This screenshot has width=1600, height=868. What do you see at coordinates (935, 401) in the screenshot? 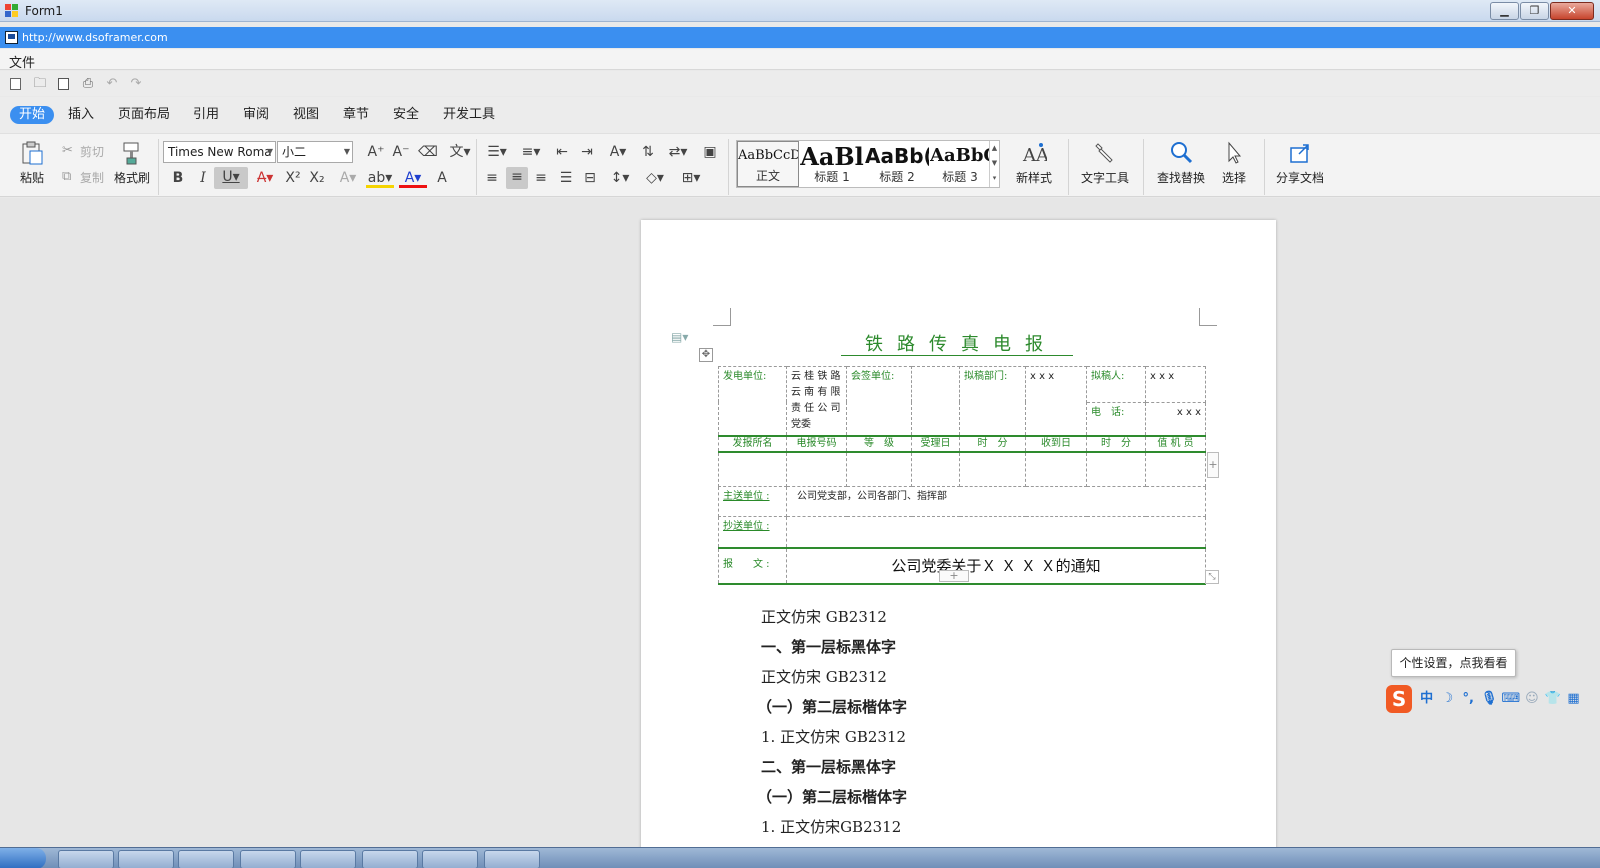
I see `cosign-value` at bounding box center [935, 401].